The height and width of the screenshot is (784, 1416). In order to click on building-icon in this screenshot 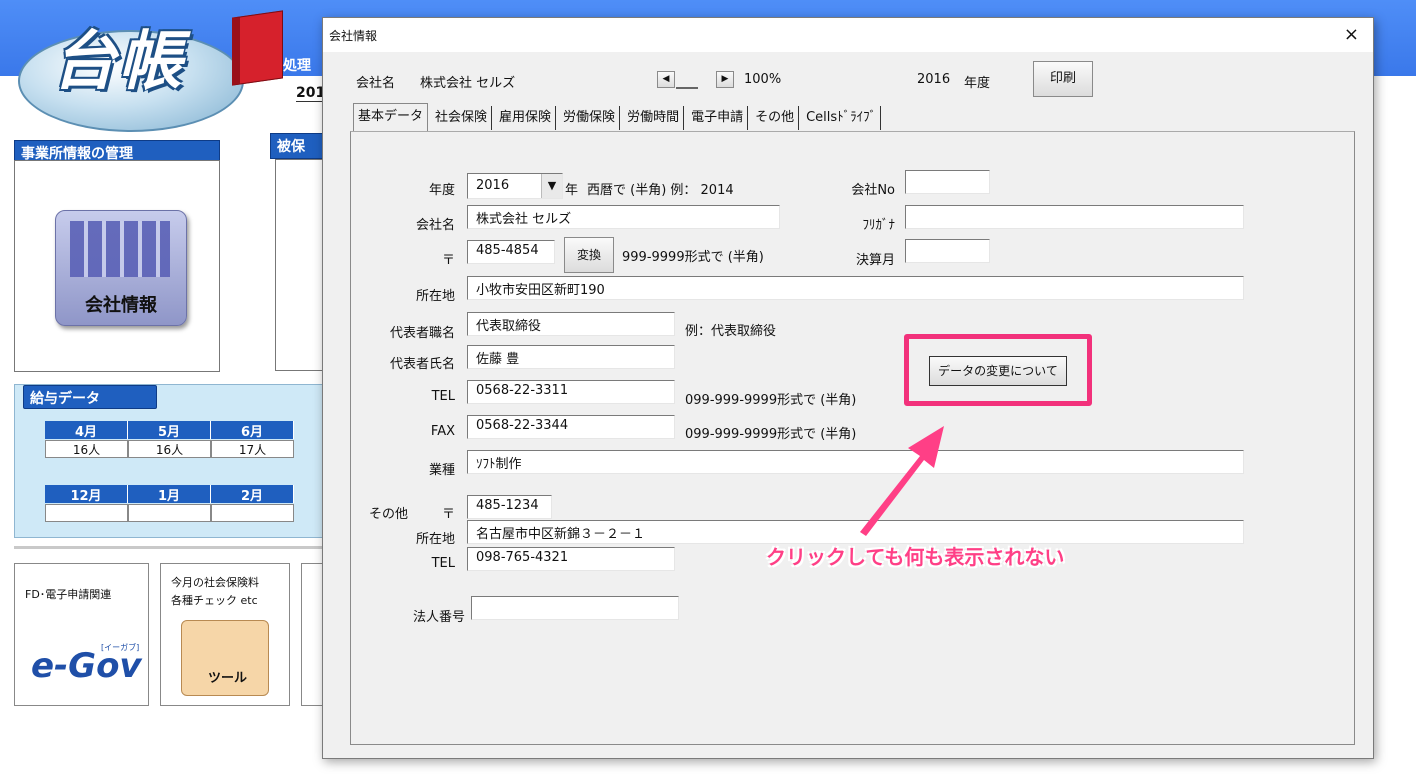, I will do `click(120, 249)`.